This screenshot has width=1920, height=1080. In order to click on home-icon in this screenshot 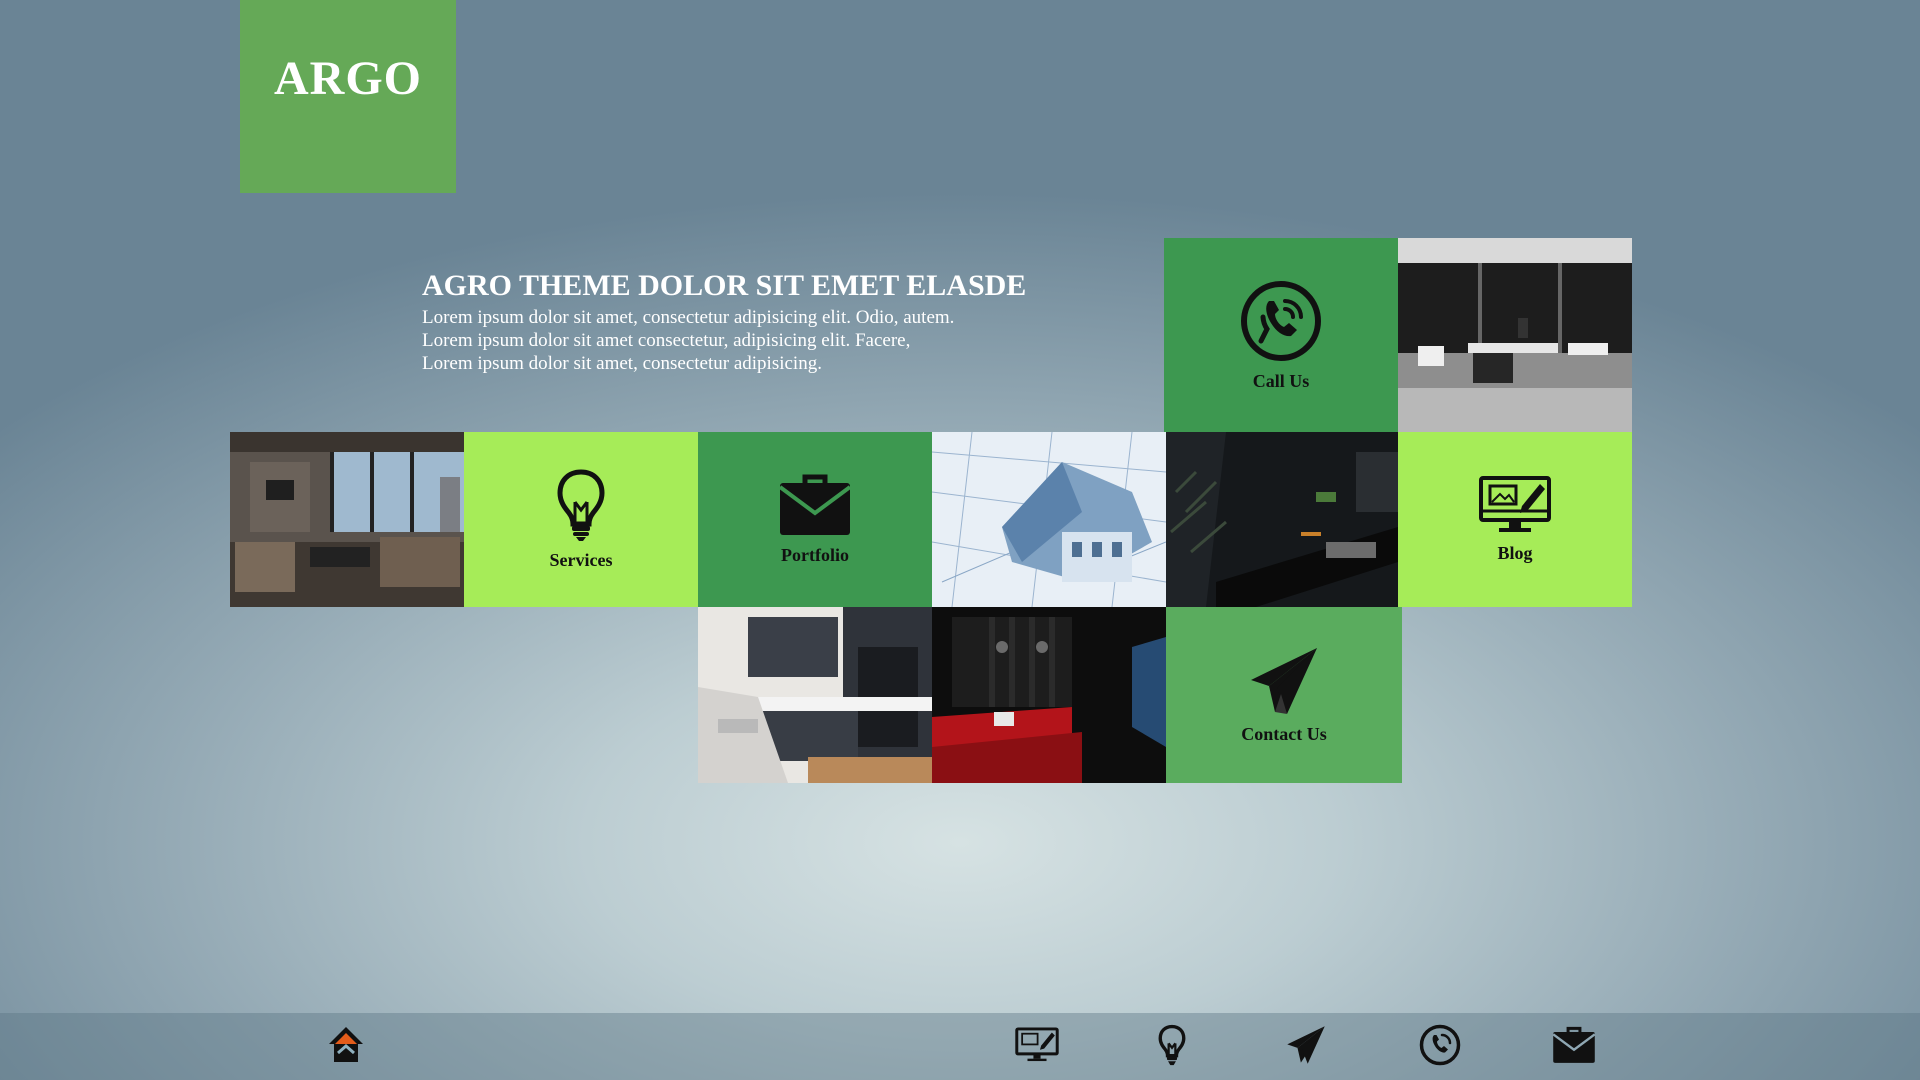, I will do `click(346, 1045)`.